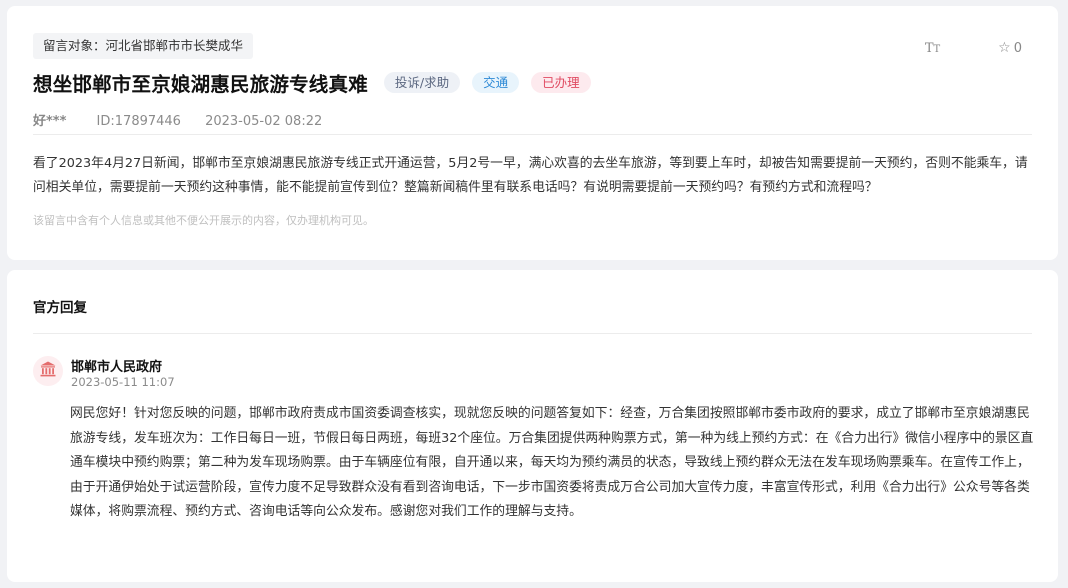 This screenshot has height=588, width=1068. Describe the element at coordinates (138, 121) in the screenshot. I see `message-id: ID:17897446` at that location.